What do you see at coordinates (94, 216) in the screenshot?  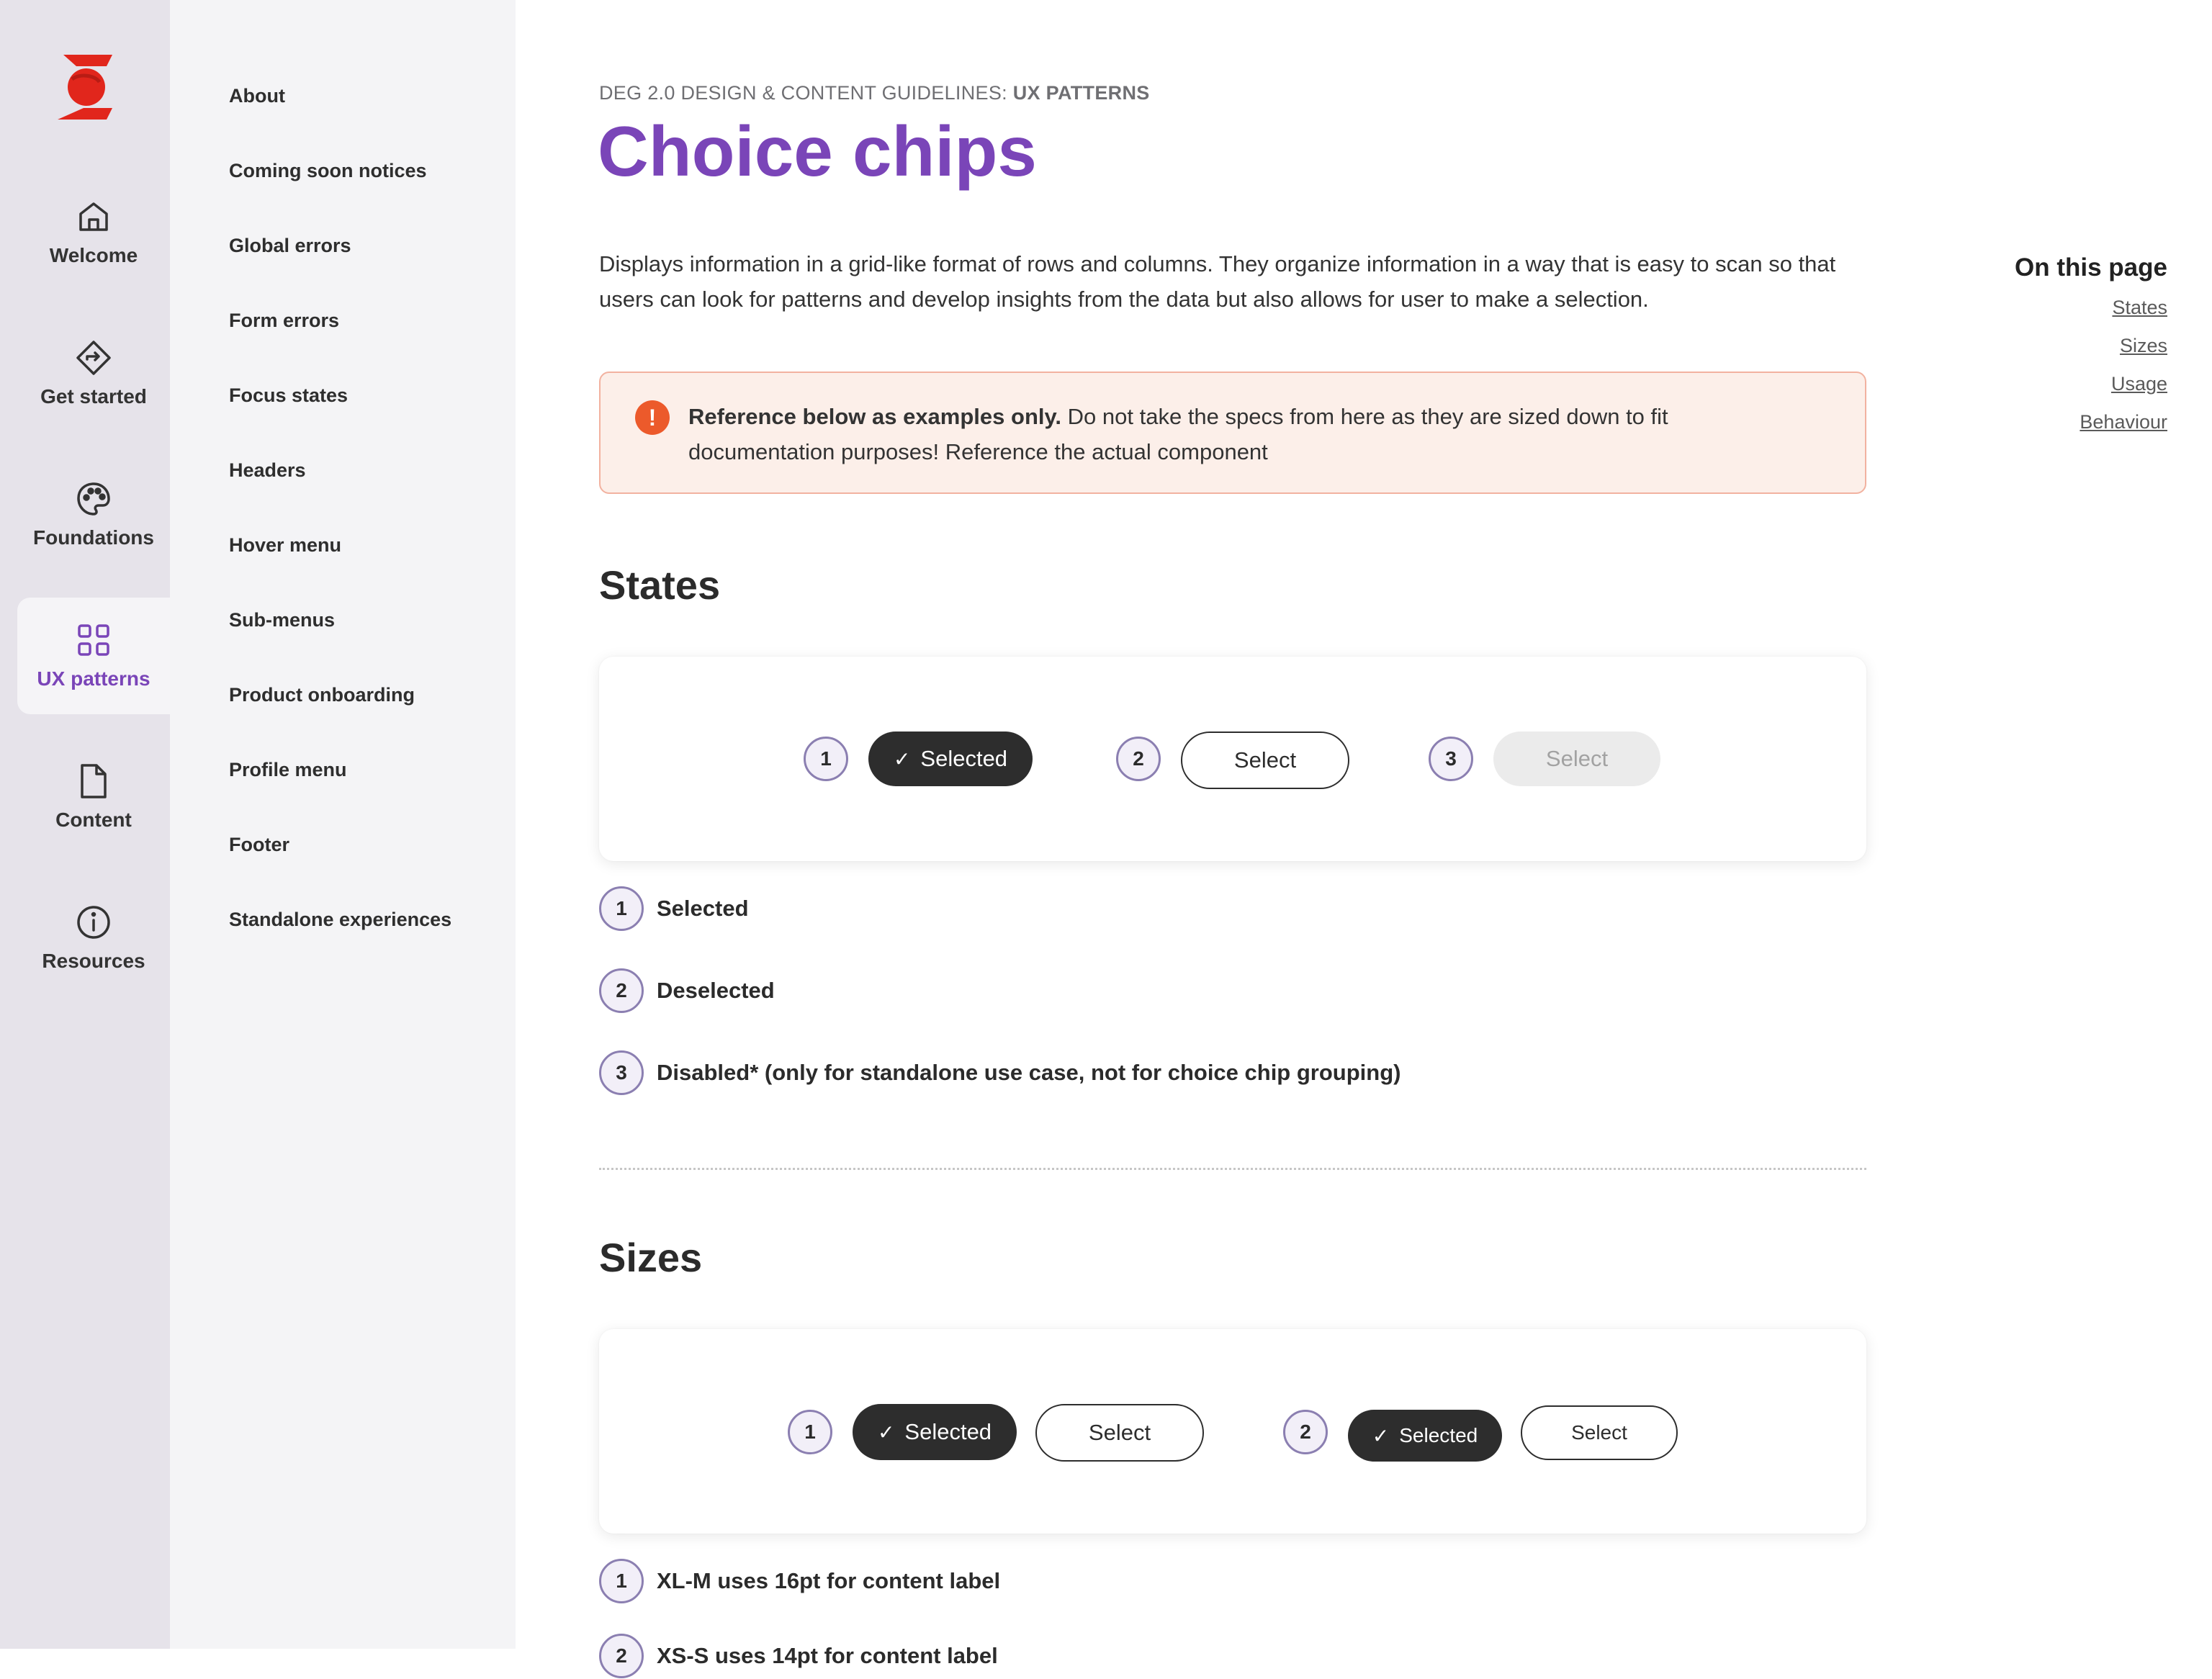 I see `home-icon` at bounding box center [94, 216].